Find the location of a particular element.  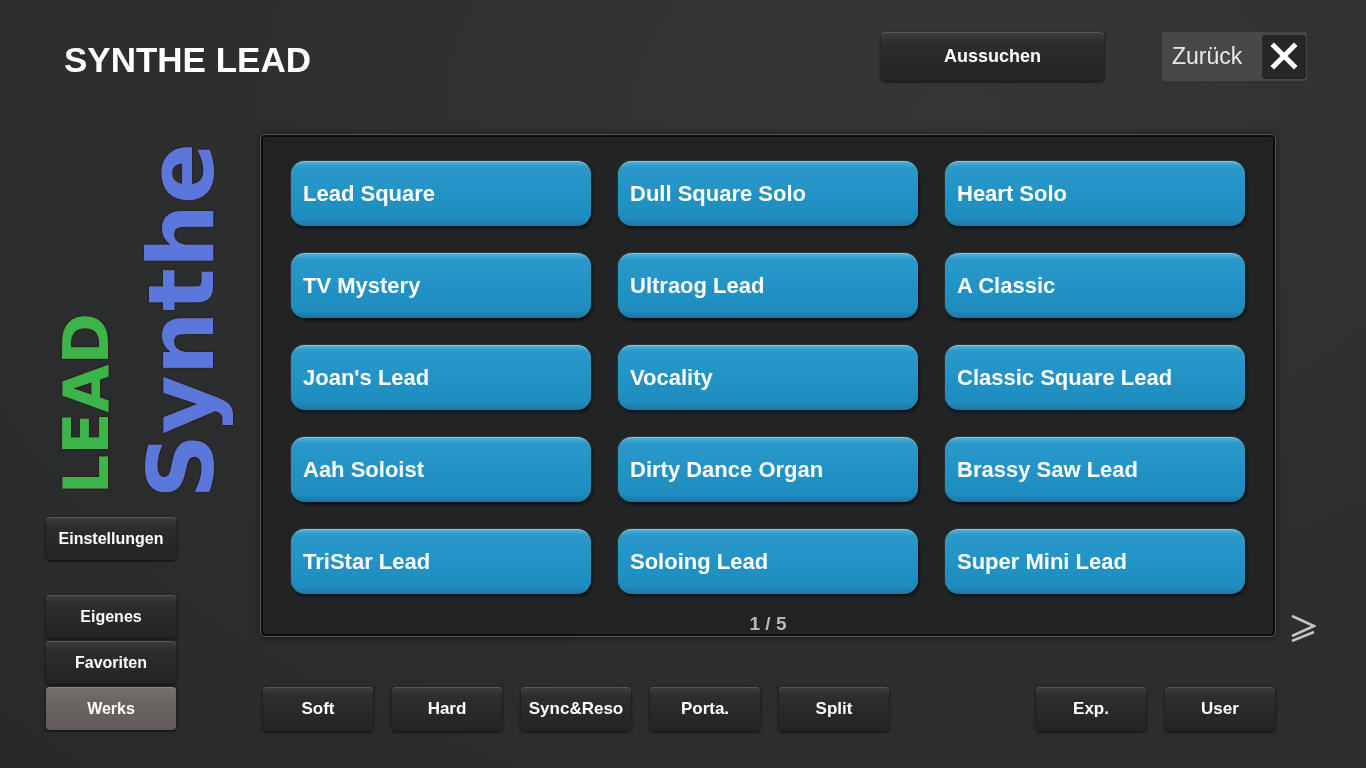

filter-button: Hard is located at coordinates (447, 709).